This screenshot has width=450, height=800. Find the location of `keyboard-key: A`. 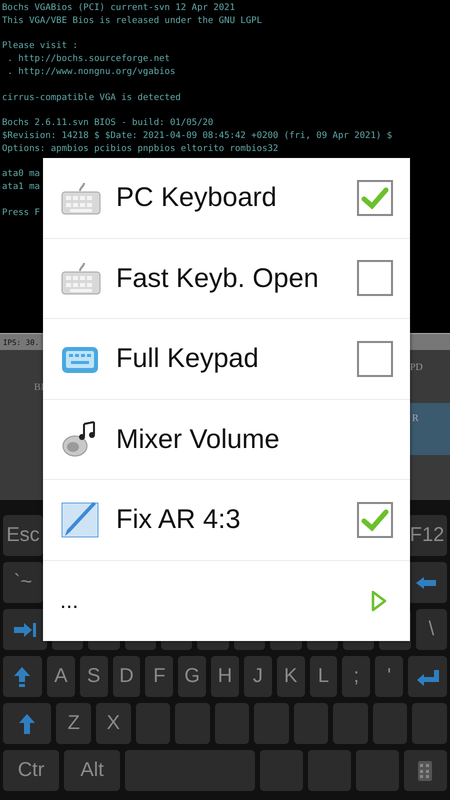

keyboard-key: A is located at coordinates (60, 676).